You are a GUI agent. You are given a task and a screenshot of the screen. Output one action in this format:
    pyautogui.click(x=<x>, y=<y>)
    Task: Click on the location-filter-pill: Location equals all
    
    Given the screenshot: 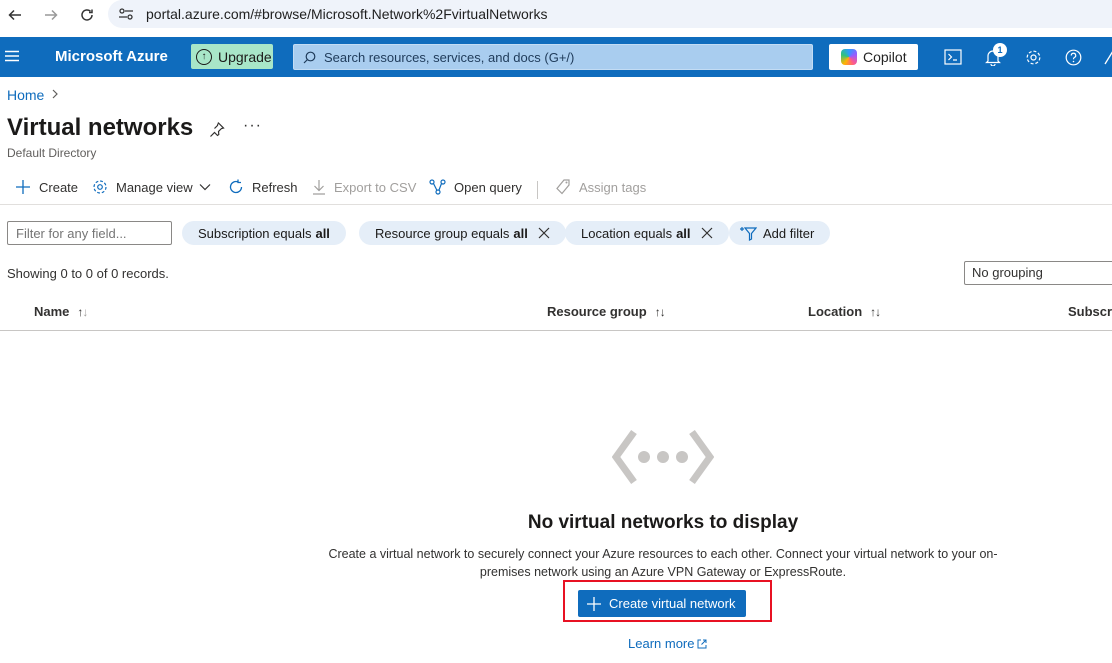 What is the action you would take?
    pyautogui.click(x=647, y=233)
    